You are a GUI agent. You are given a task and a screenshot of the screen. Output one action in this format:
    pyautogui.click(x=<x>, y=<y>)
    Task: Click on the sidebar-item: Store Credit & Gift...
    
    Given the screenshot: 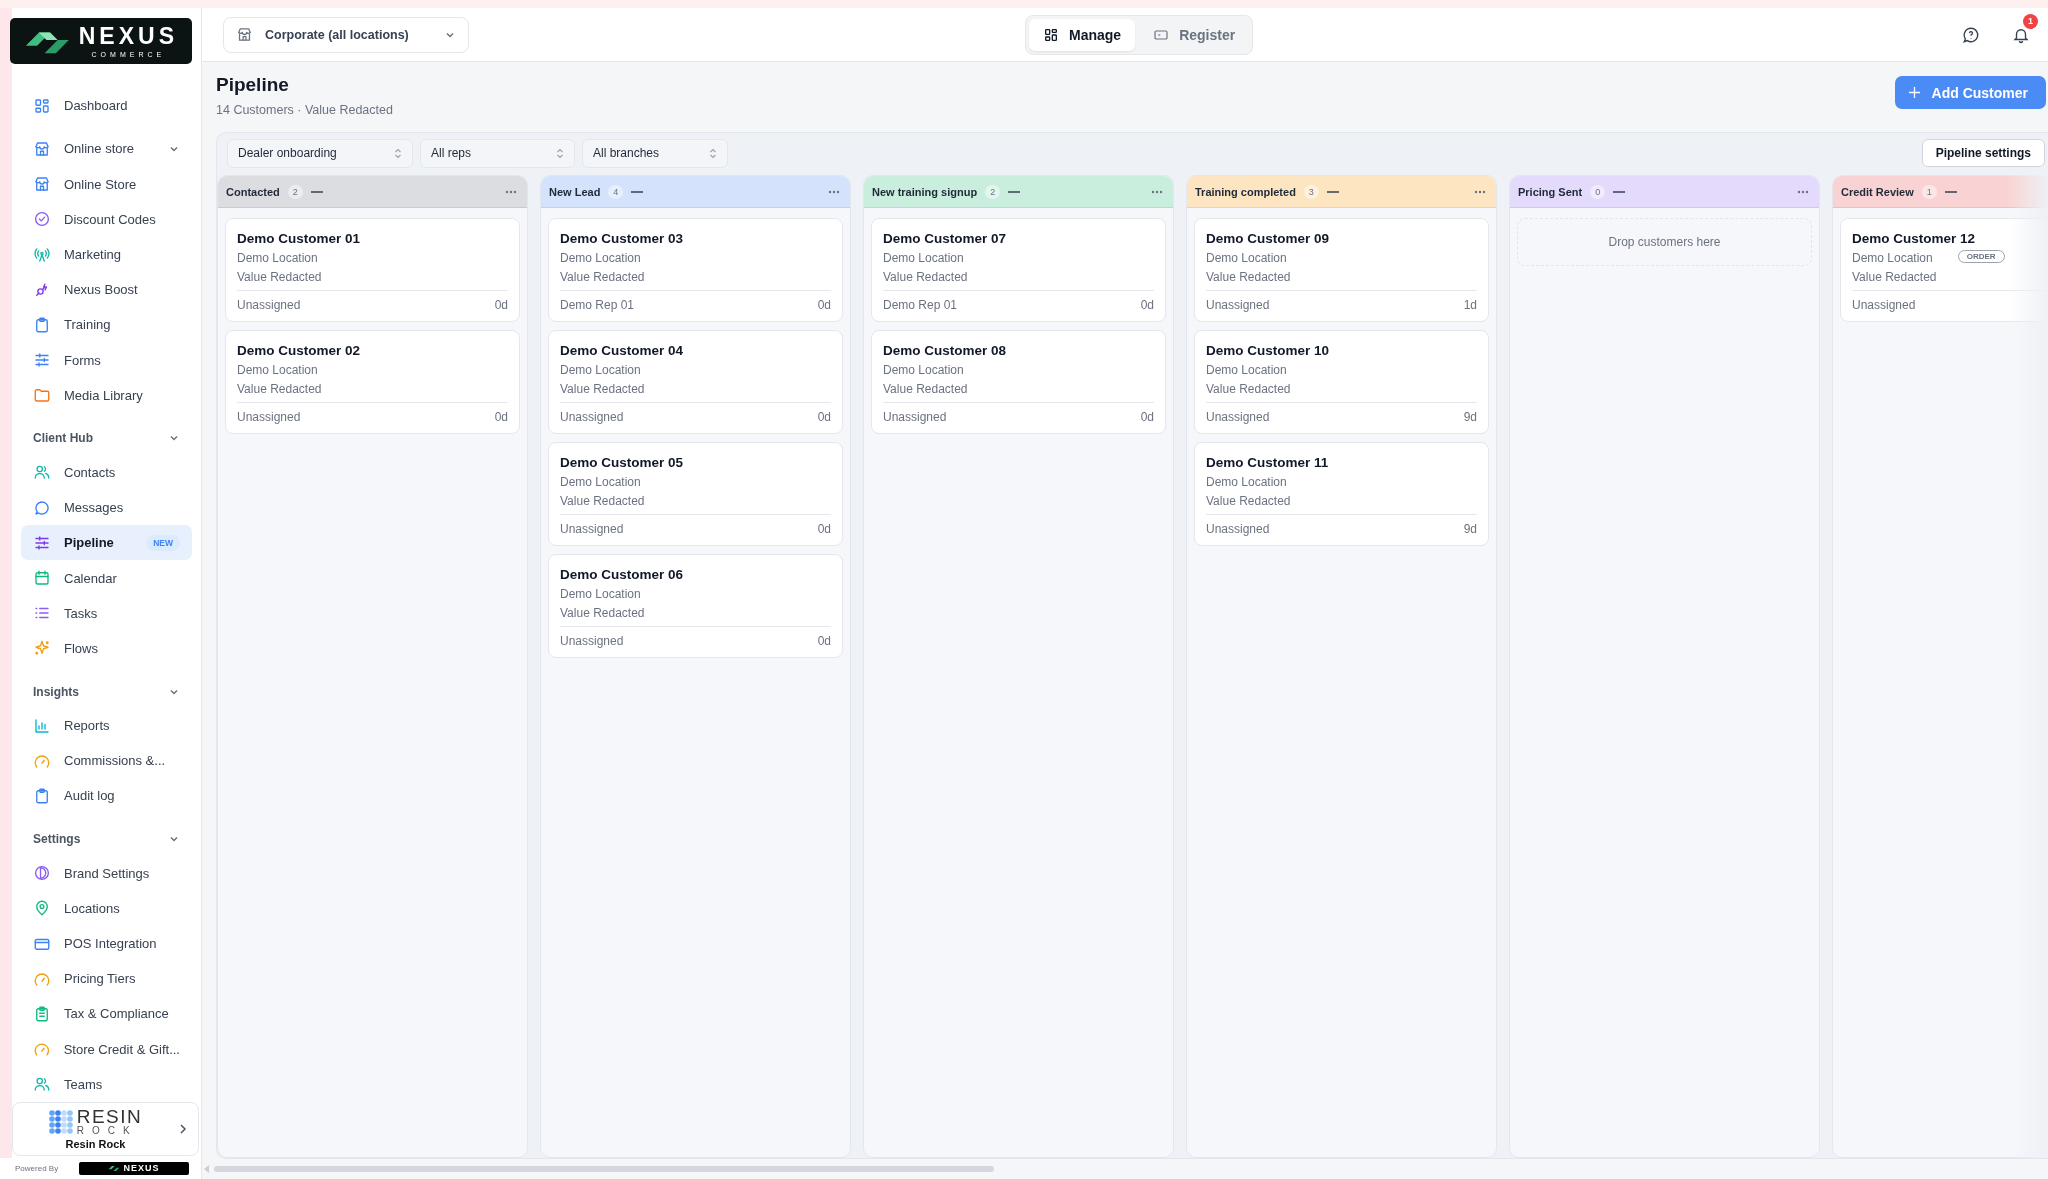 What is the action you would take?
    pyautogui.click(x=106, y=1049)
    